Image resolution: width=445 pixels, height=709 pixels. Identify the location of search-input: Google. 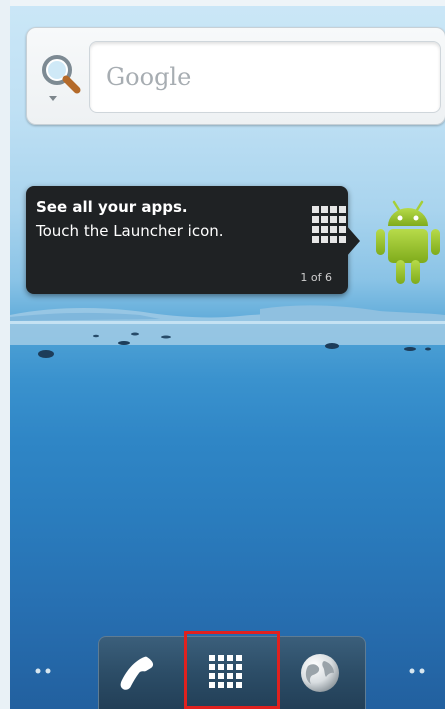
(265, 77).